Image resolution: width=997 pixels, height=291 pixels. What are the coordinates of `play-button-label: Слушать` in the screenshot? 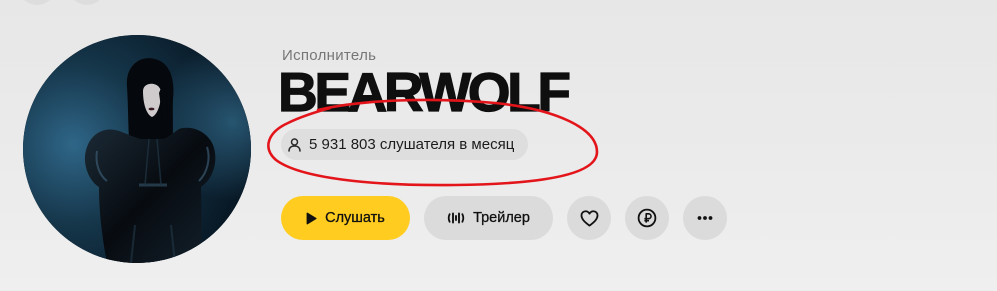 It's located at (355, 218).